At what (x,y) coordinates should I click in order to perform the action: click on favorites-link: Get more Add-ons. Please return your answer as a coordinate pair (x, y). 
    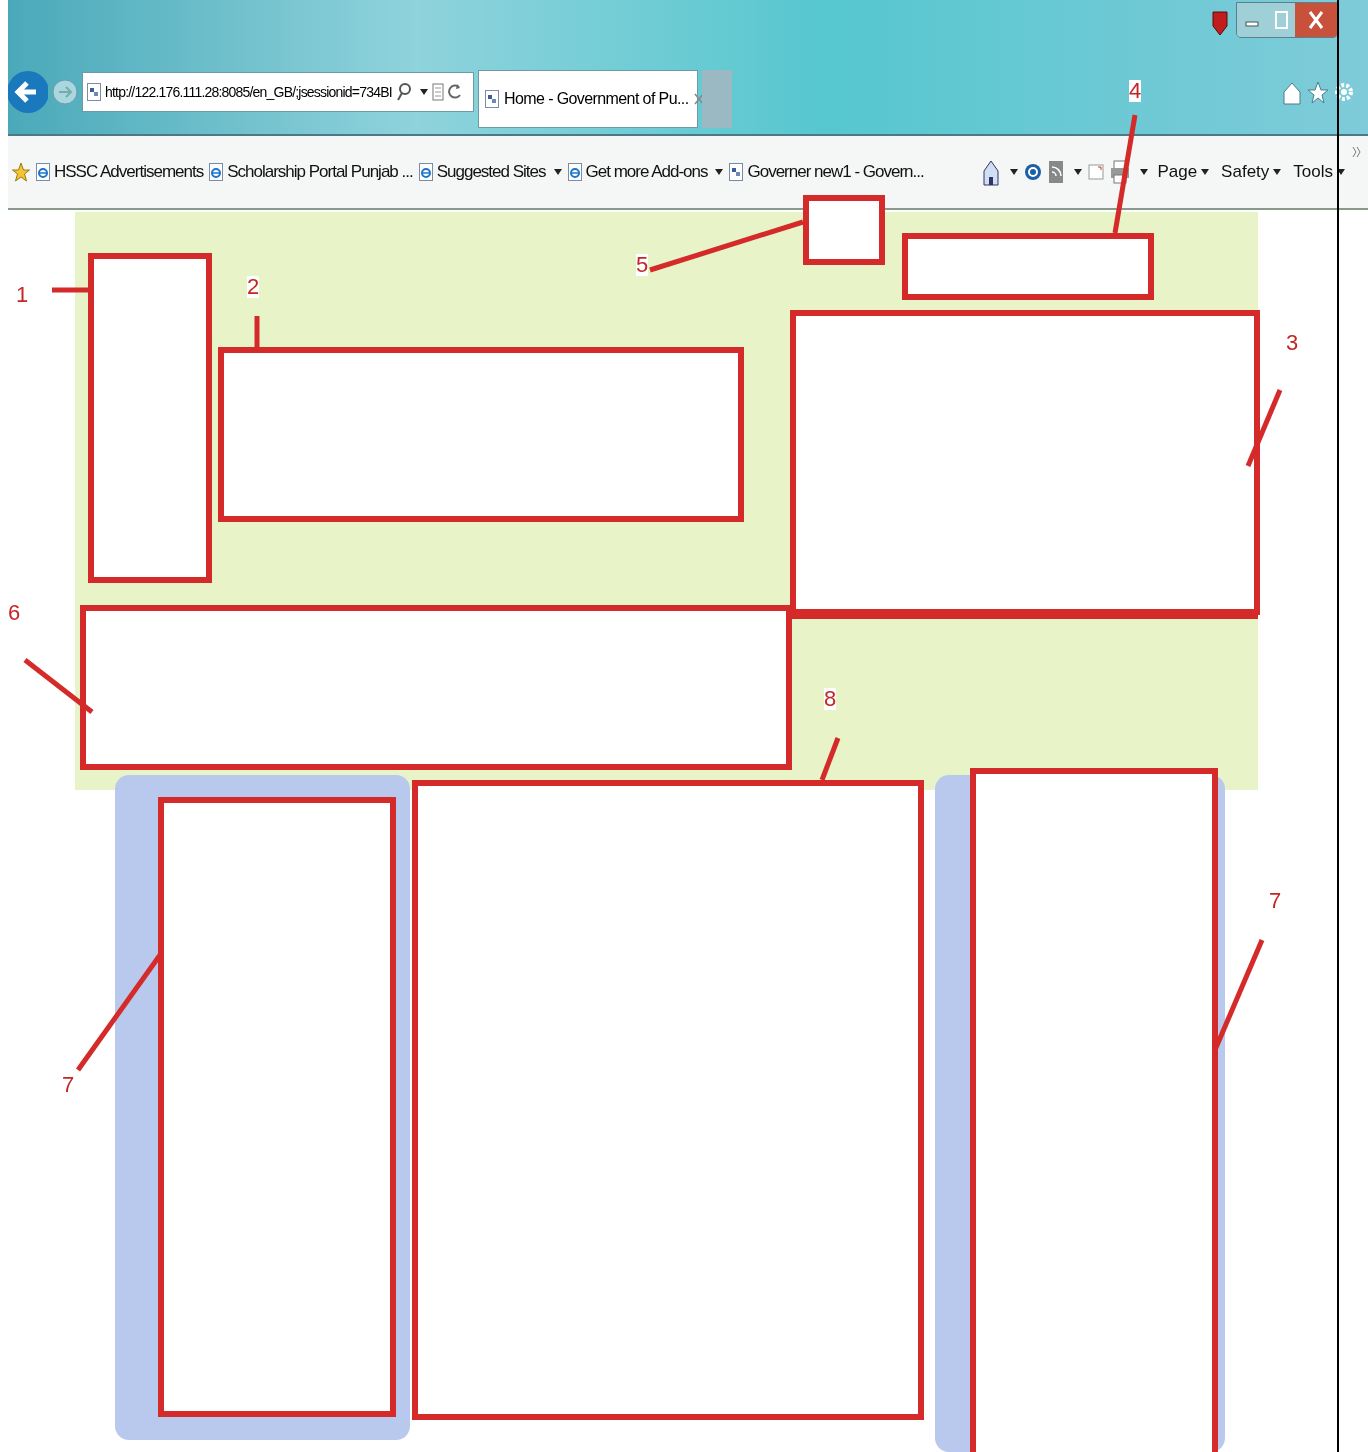
    Looking at the image, I should click on (645, 172).